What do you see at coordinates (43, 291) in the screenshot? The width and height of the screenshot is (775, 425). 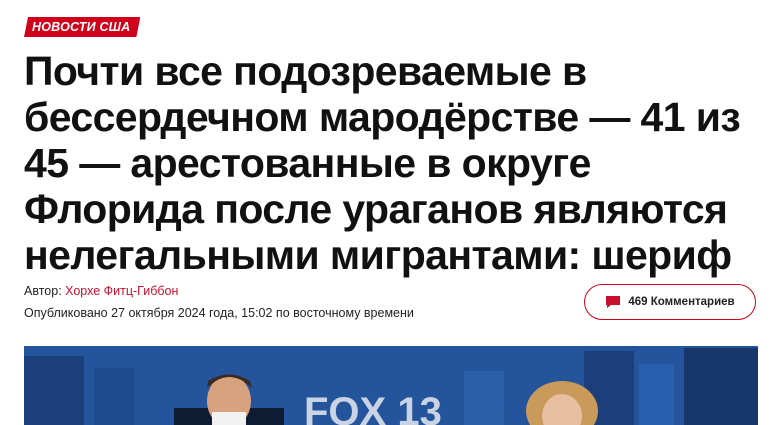 I see `byline-label: Автор:` at bounding box center [43, 291].